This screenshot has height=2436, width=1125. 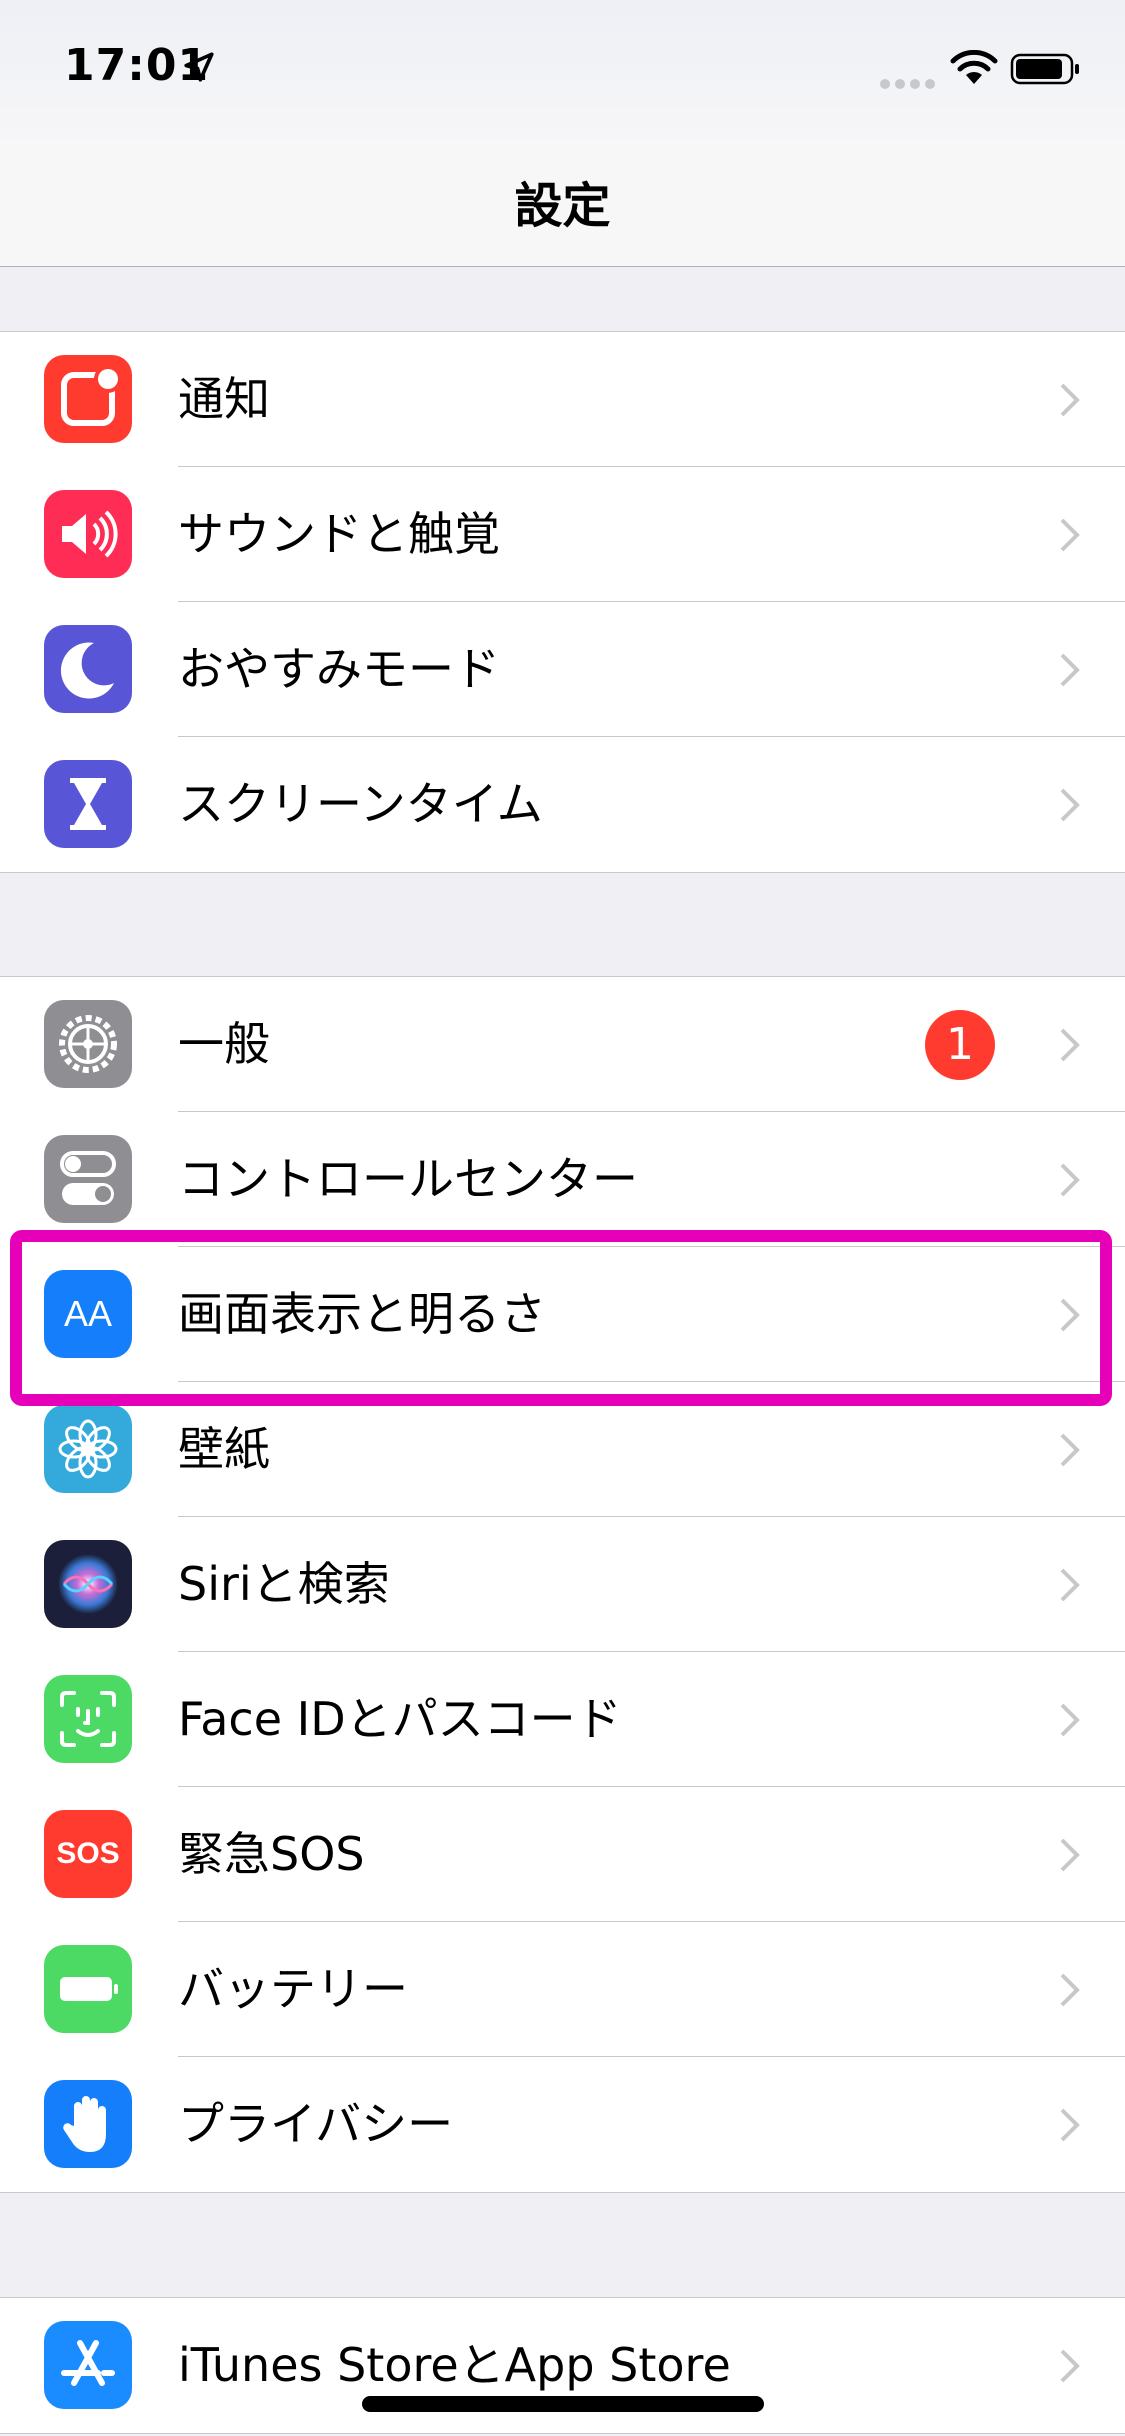 What do you see at coordinates (88, 399) in the screenshot?
I see `notifications-icon` at bounding box center [88, 399].